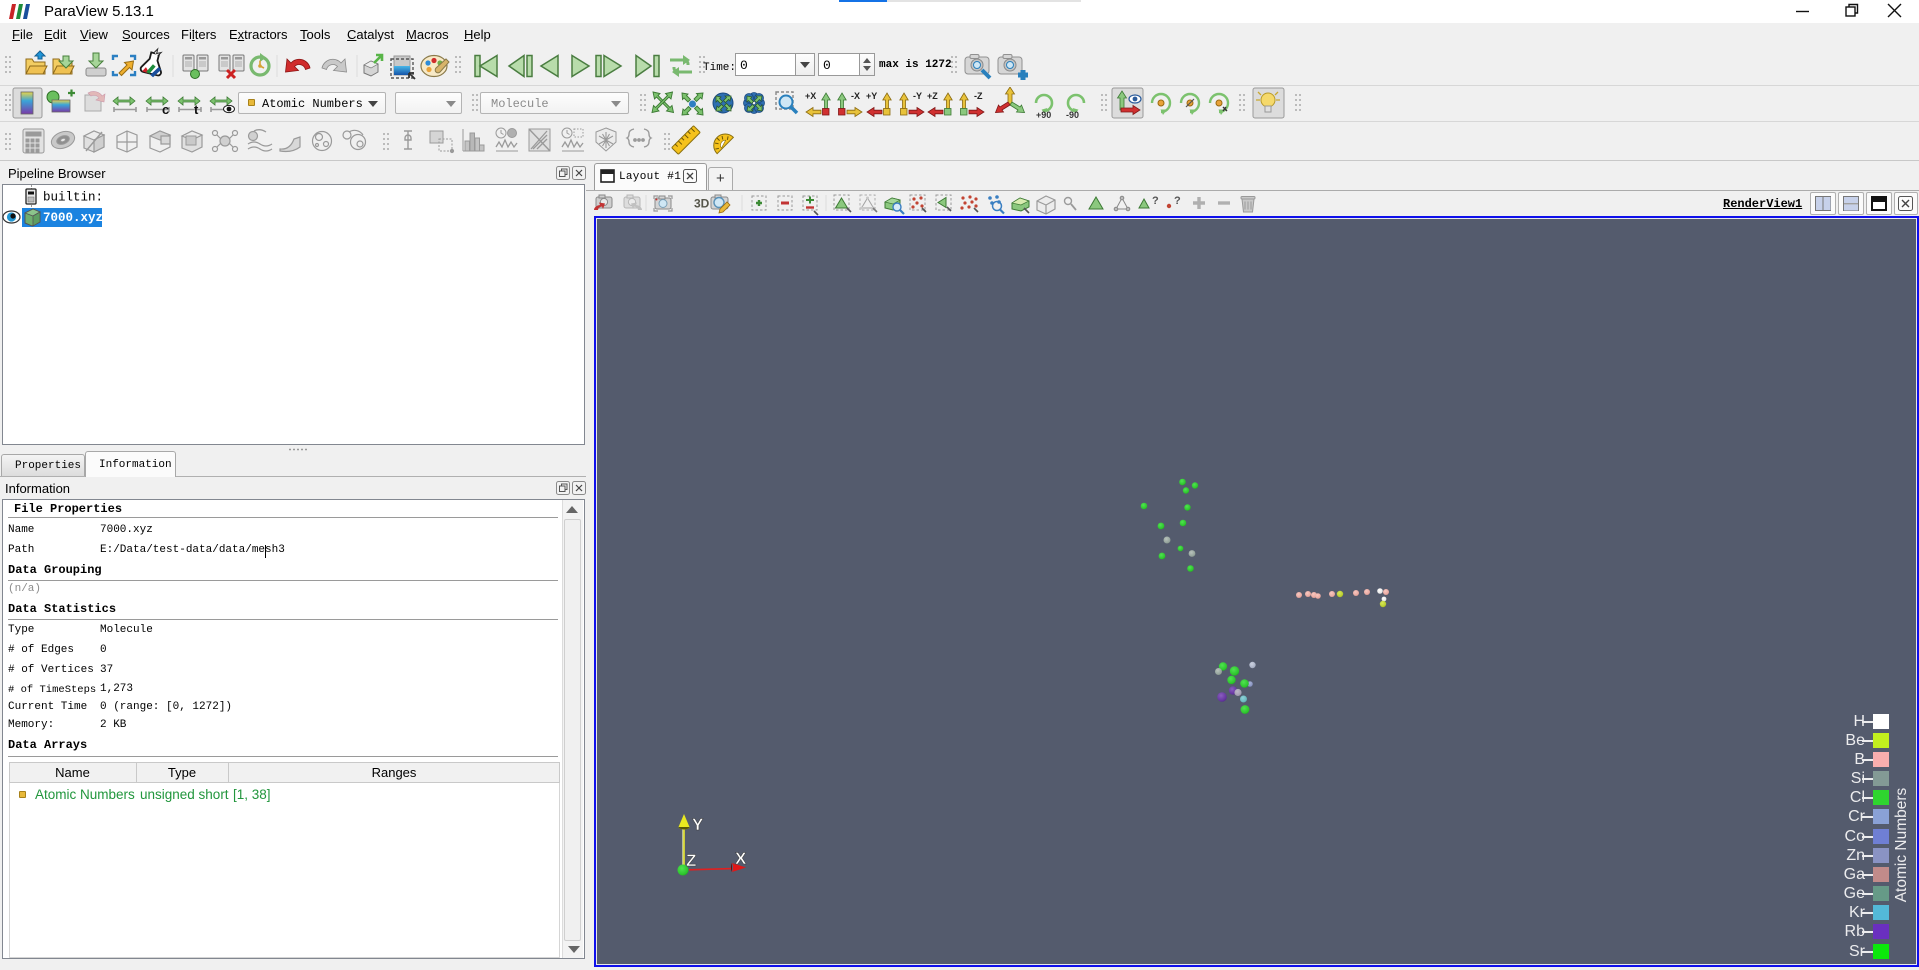 This screenshot has width=1919, height=970. What do you see at coordinates (691, 860) in the screenshot?
I see `svg-text: Z` at bounding box center [691, 860].